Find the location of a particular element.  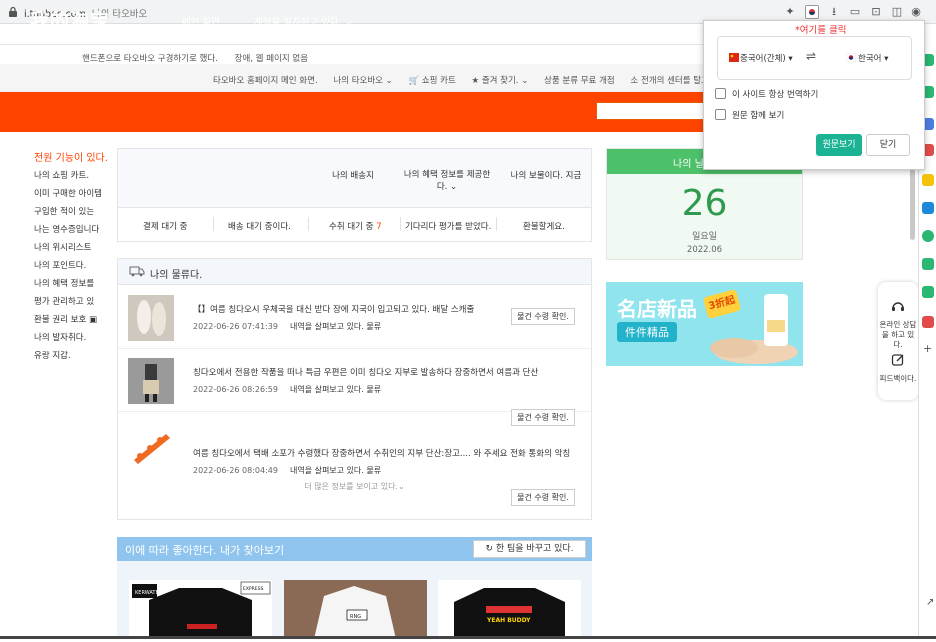

logistics-meta: 2022-06-26 08:26:59 내역을 살펴보고 있다. 물류 is located at coordinates (287, 389).